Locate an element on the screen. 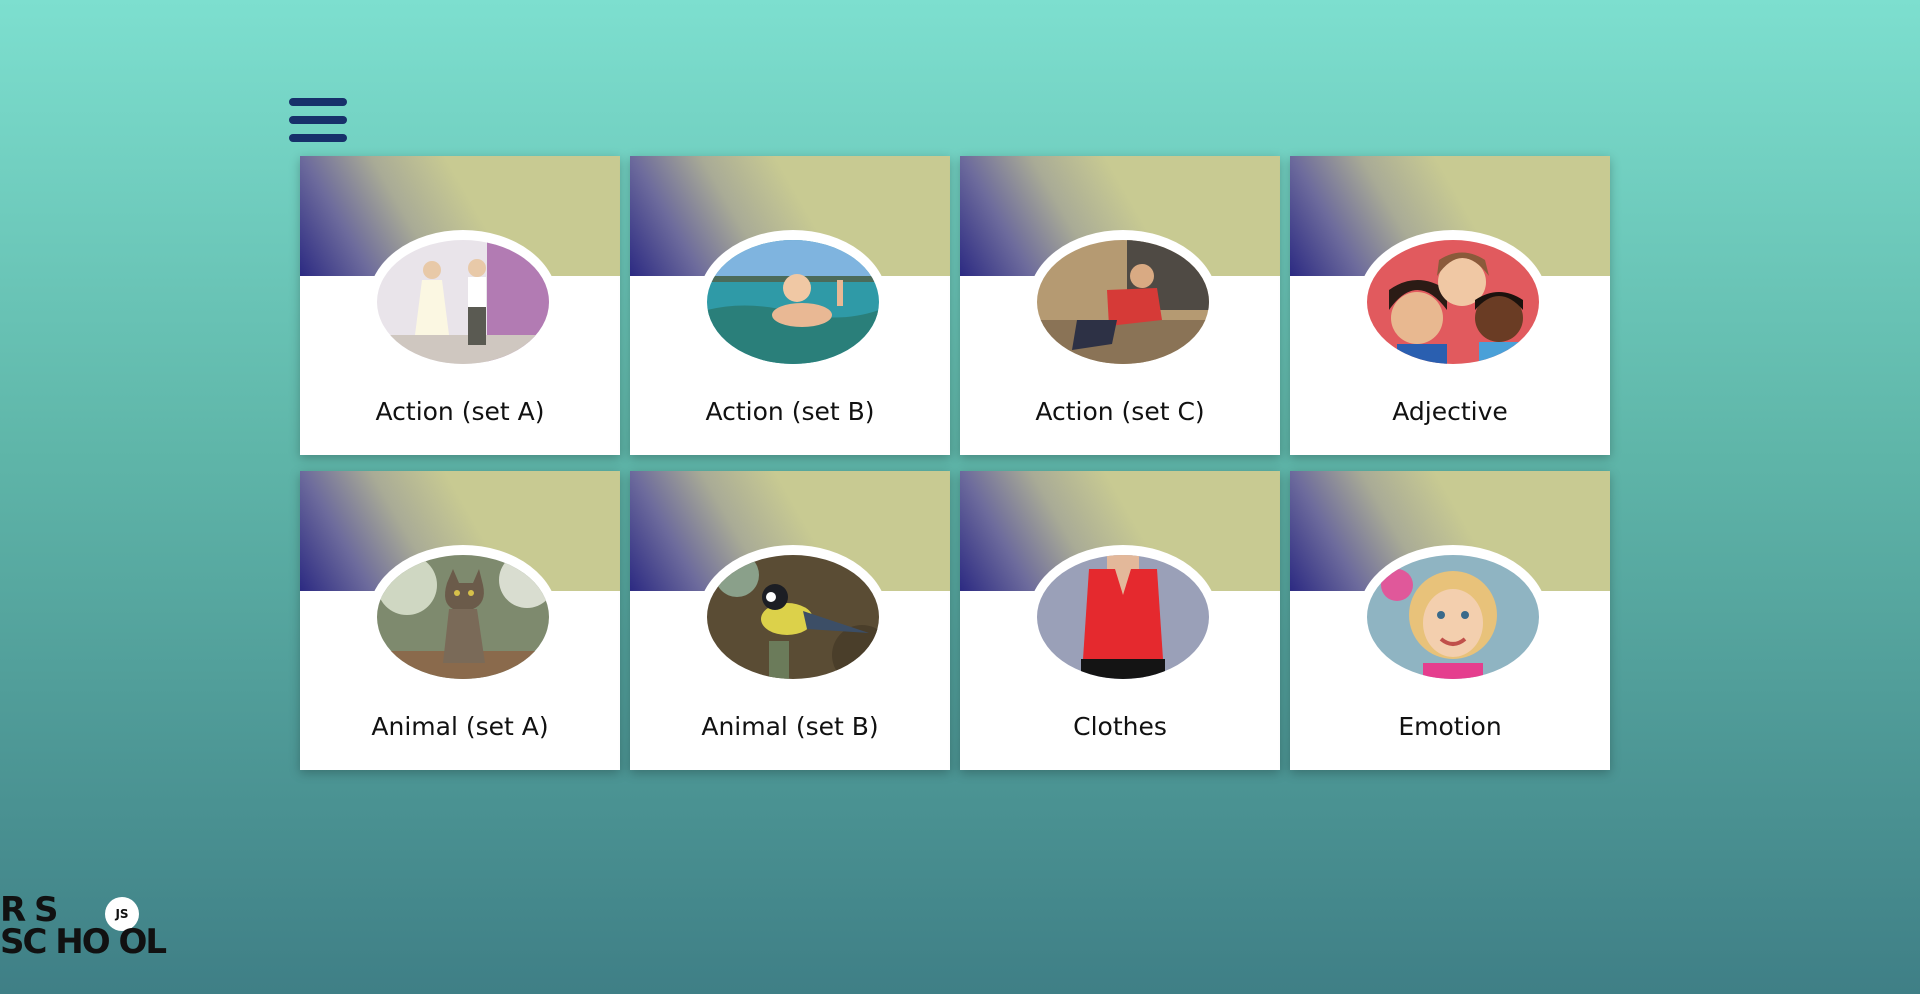 This screenshot has height=994, width=1920. bird-photo is located at coordinates (793, 617).